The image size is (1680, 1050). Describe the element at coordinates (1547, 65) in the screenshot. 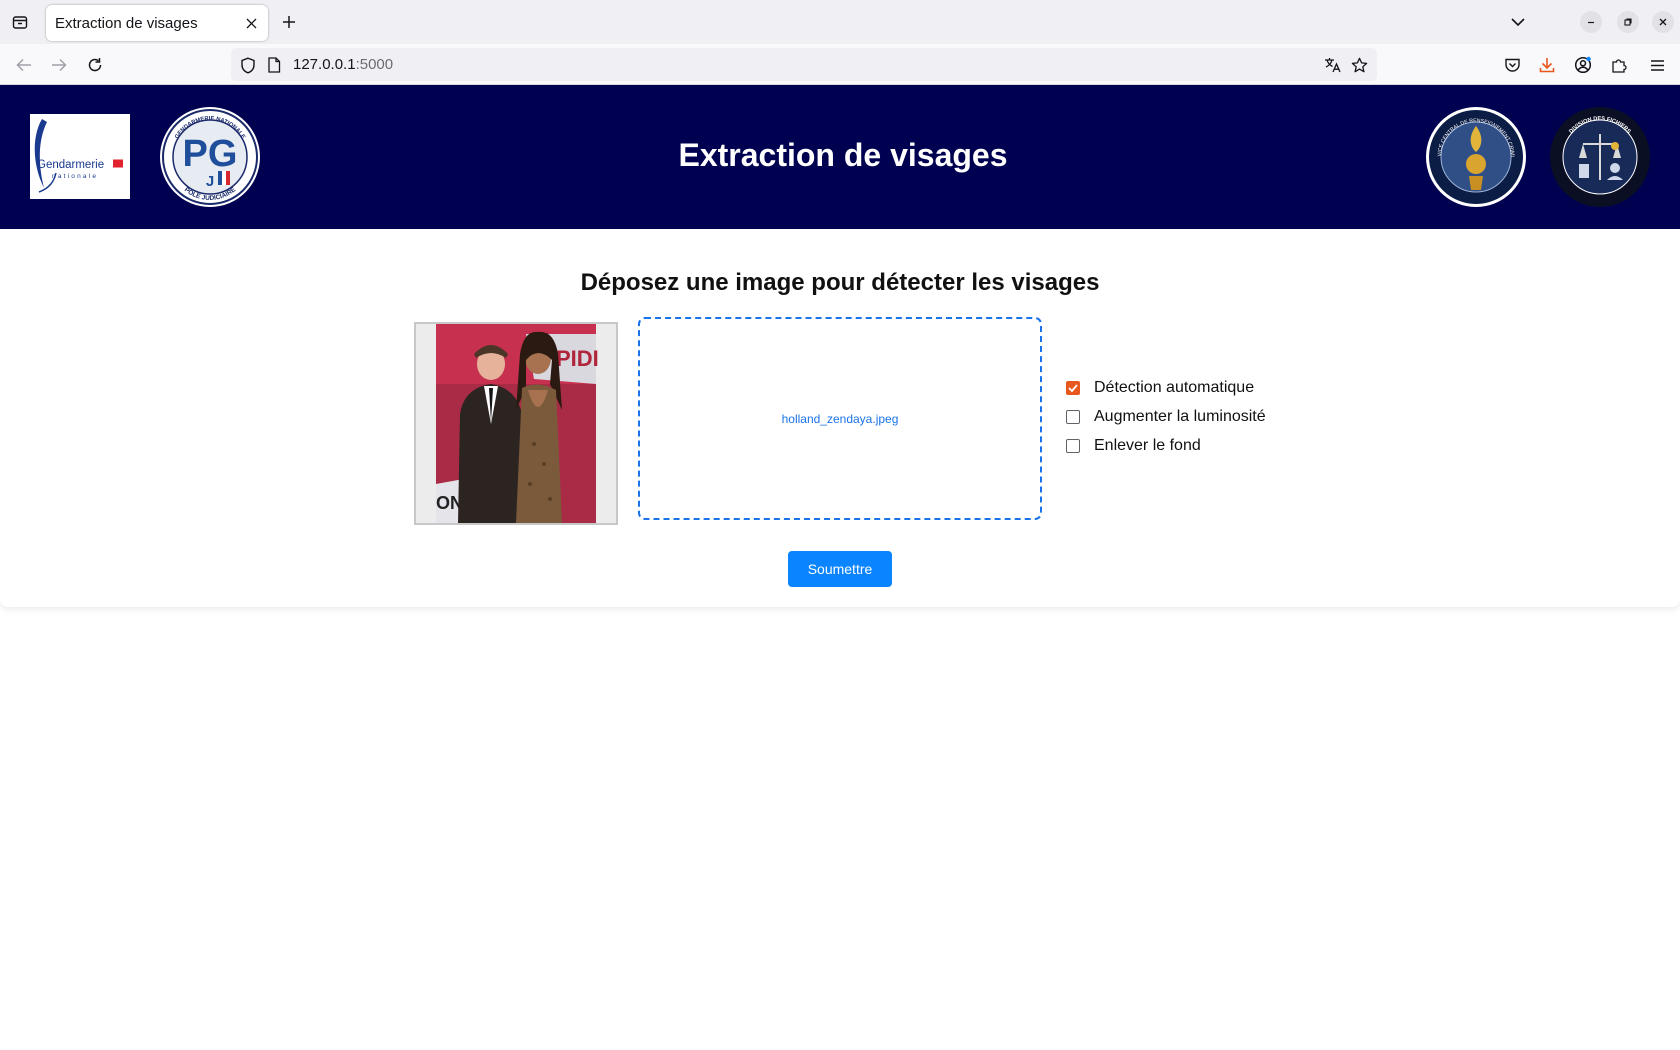

I see `download-icon` at that location.